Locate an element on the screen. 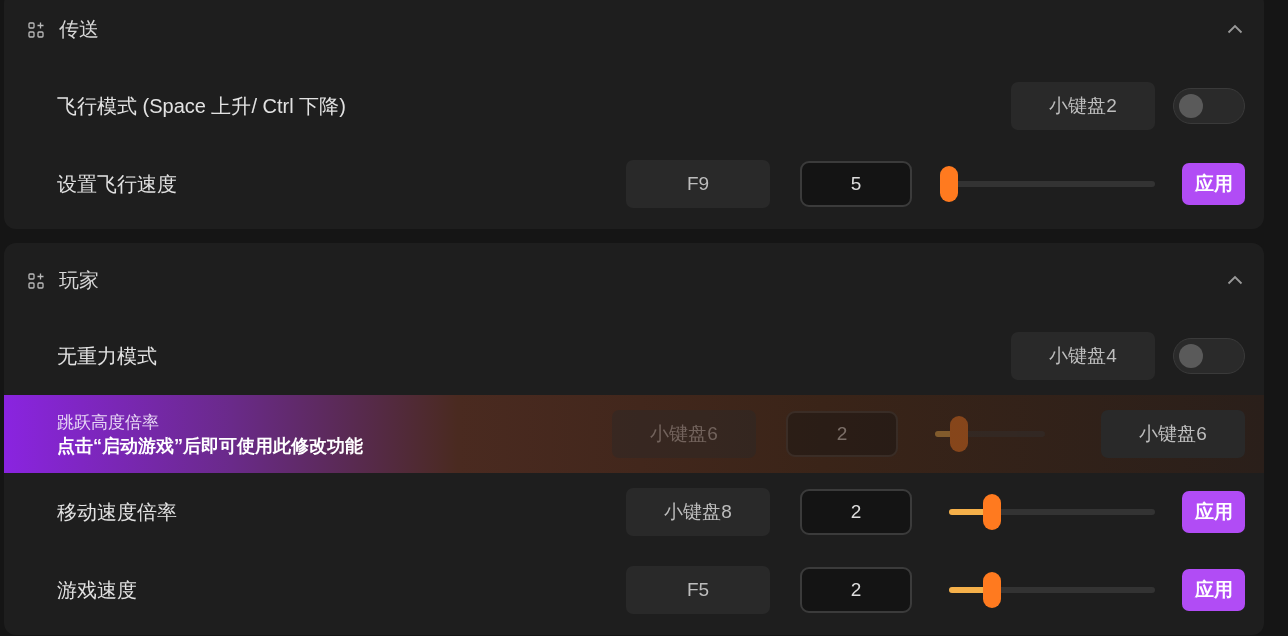 The image size is (1288, 636). hint-text: 点击“启动游戏”后即可使用此修改功能 is located at coordinates (210, 446).